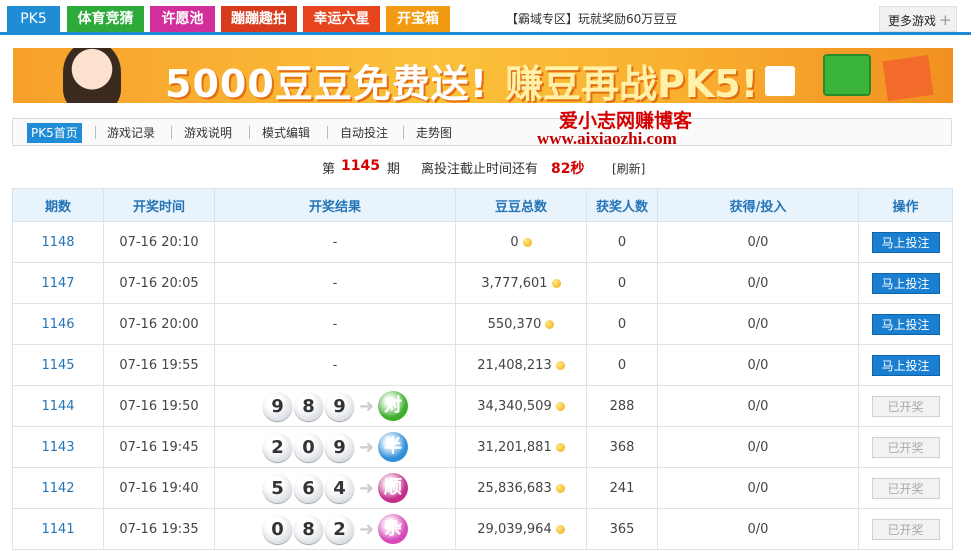 Image resolution: width=979 pixels, height=551 pixels. Describe the element at coordinates (847, 75) in the screenshot. I see `bag-image` at that location.